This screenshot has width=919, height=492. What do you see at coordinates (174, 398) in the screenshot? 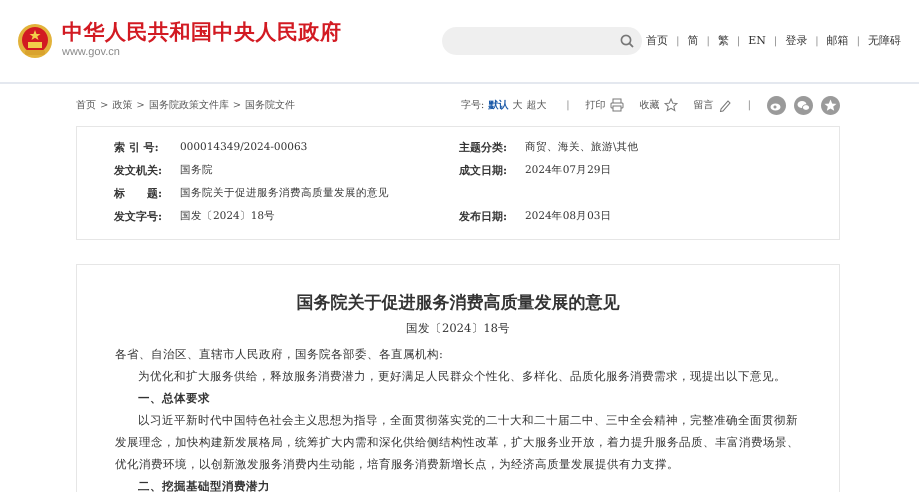
I see `section-heading: 一、总体要求` at bounding box center [174, 398].